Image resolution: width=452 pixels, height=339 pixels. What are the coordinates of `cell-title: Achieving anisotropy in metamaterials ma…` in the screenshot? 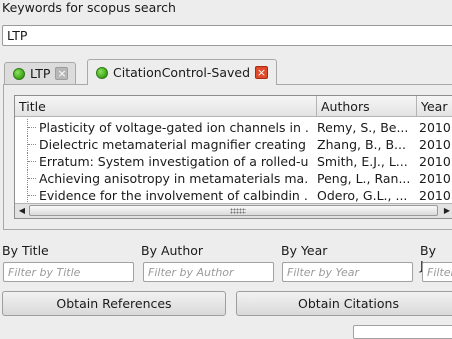 It's located at (174, 178).